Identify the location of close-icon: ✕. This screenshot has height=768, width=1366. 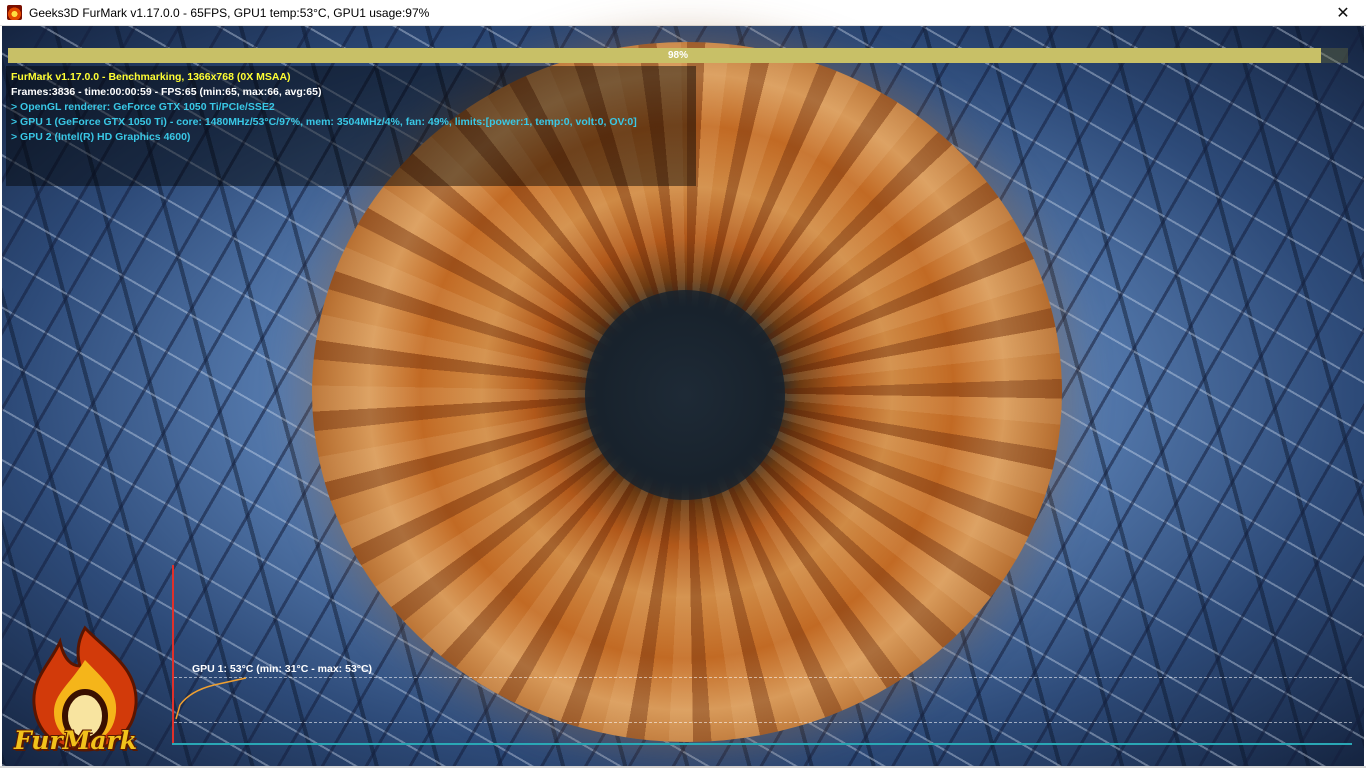
(1343, 13).